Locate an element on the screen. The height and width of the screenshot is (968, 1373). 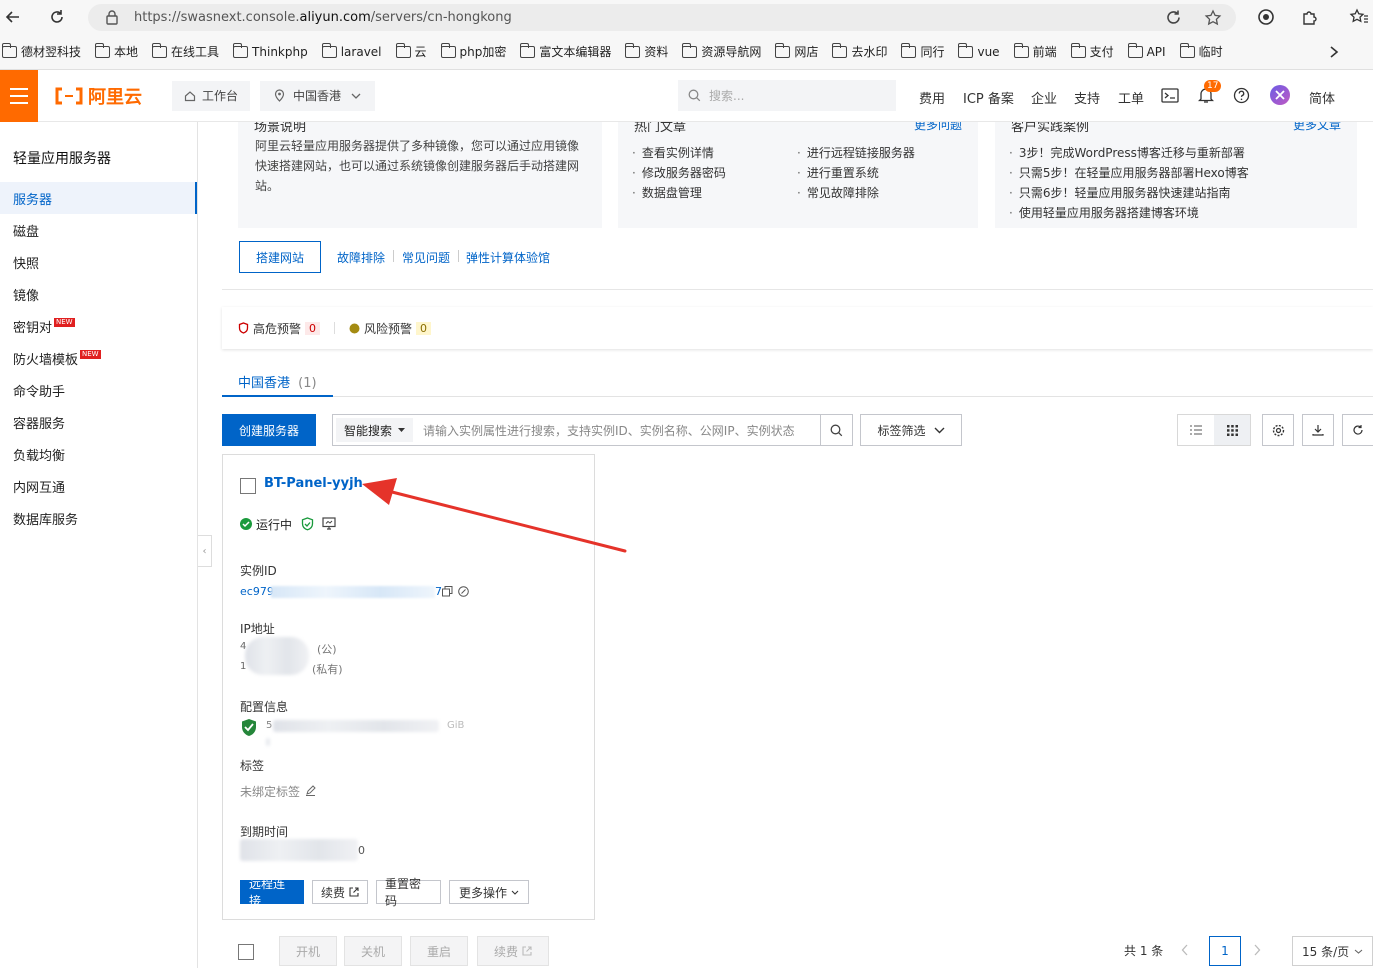
download-button is located at coordinates (1318, 430).